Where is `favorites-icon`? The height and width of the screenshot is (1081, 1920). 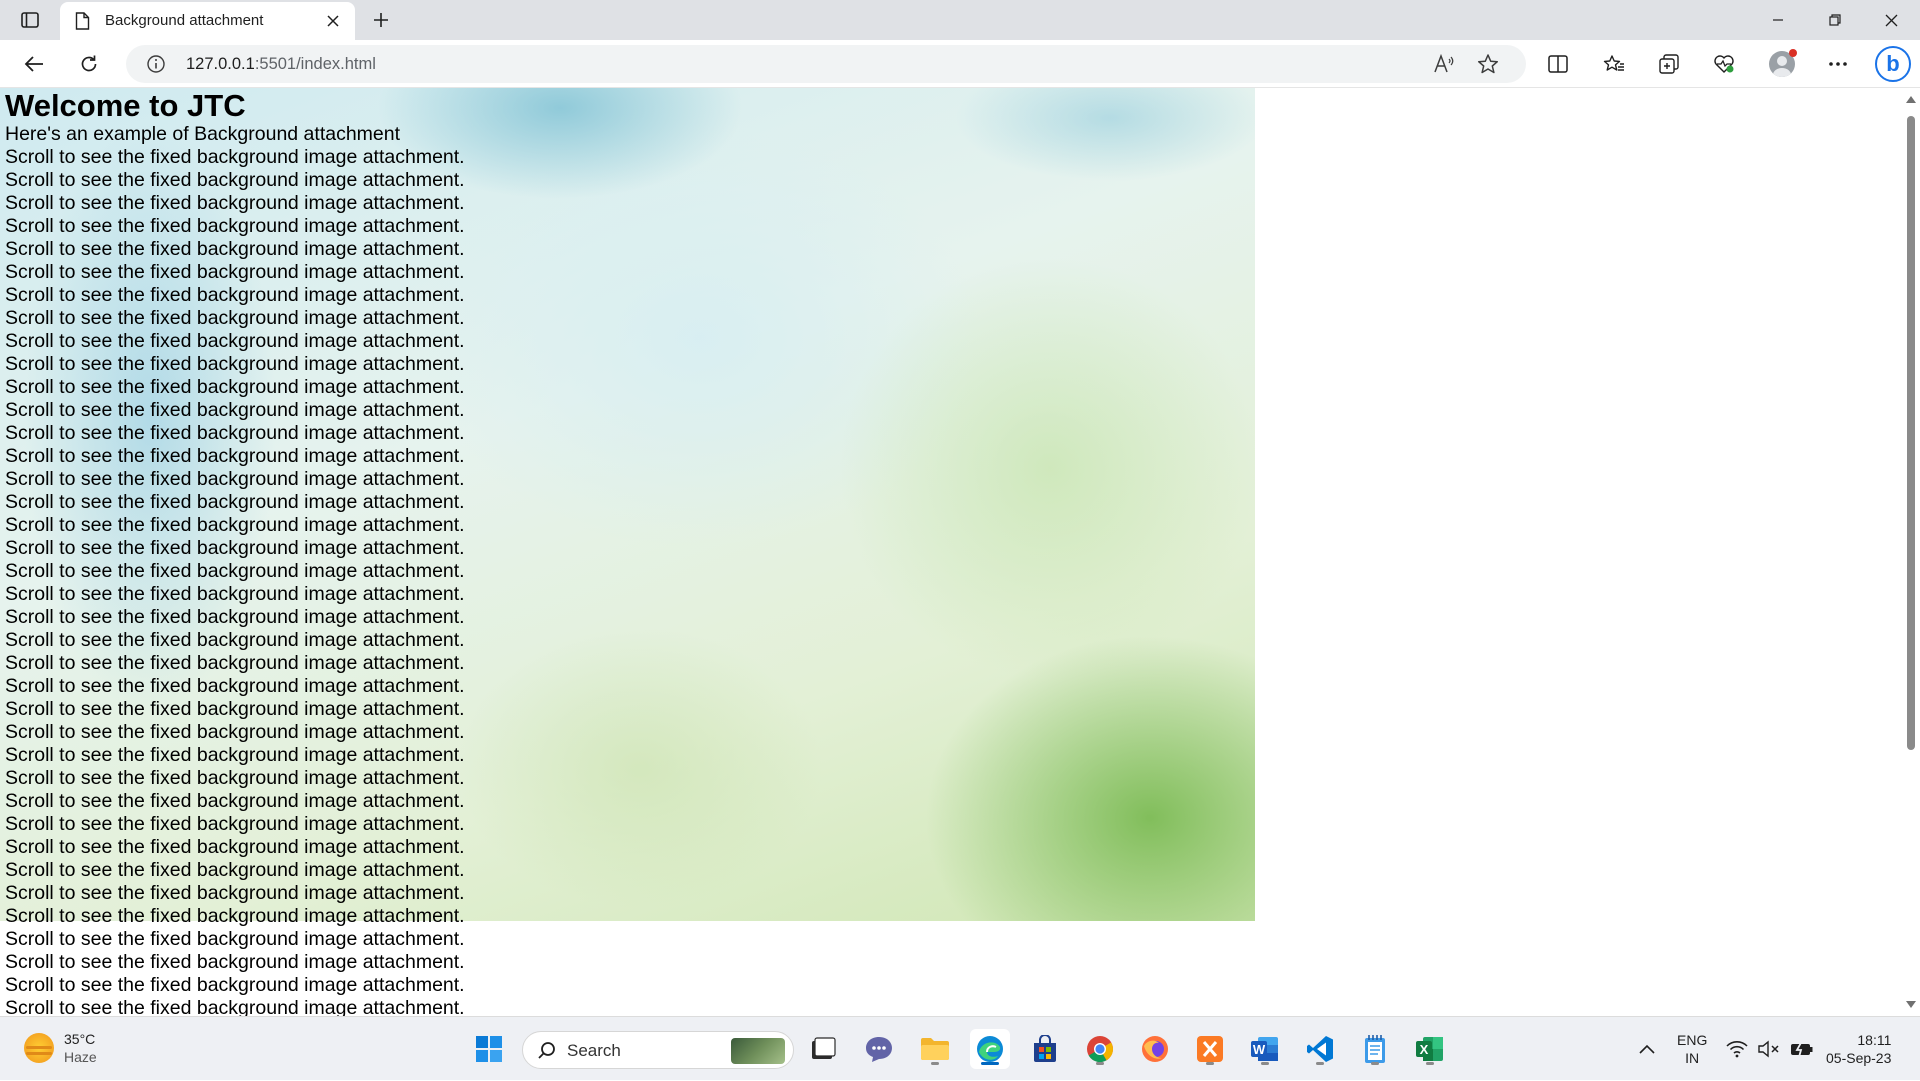
favorites-icon is located at coordinates (1613, 63).